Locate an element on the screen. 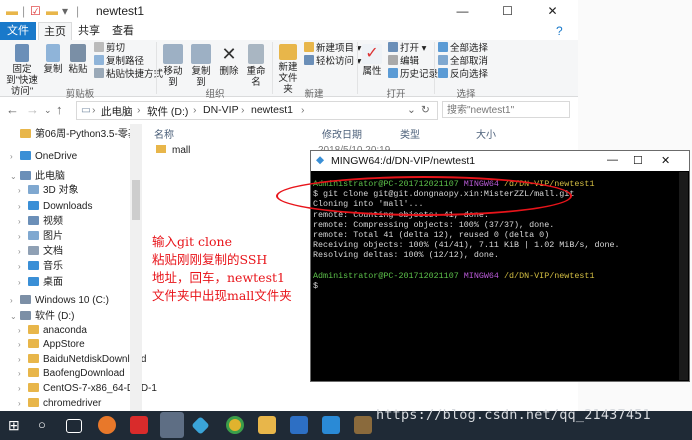  edit-button: 编辑 is located at coordinates (403, 61).